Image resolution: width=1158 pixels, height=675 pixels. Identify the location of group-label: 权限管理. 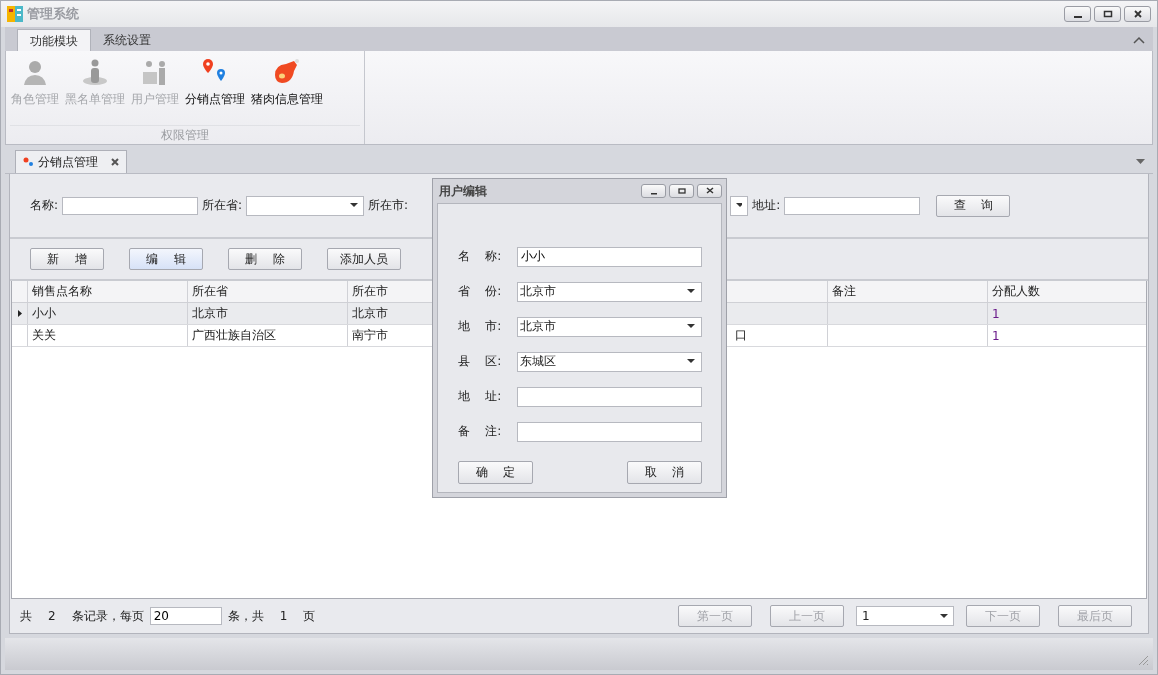
(185, 135).